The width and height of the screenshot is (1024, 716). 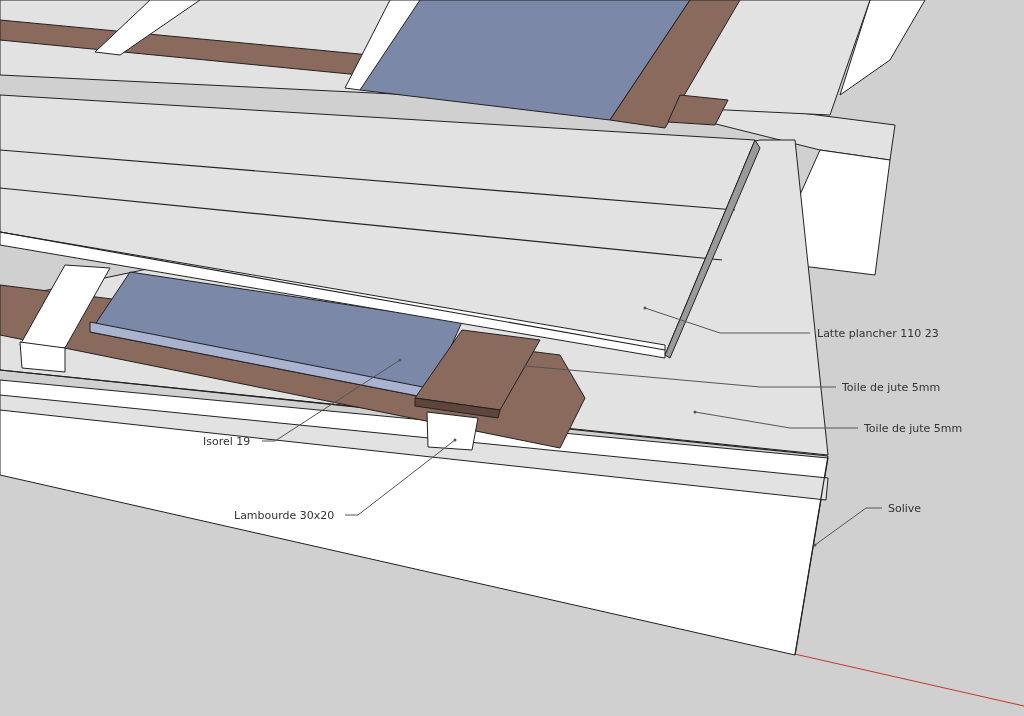 I want to click on dimension-label: Isorel 19, so click(x=227, y=441).